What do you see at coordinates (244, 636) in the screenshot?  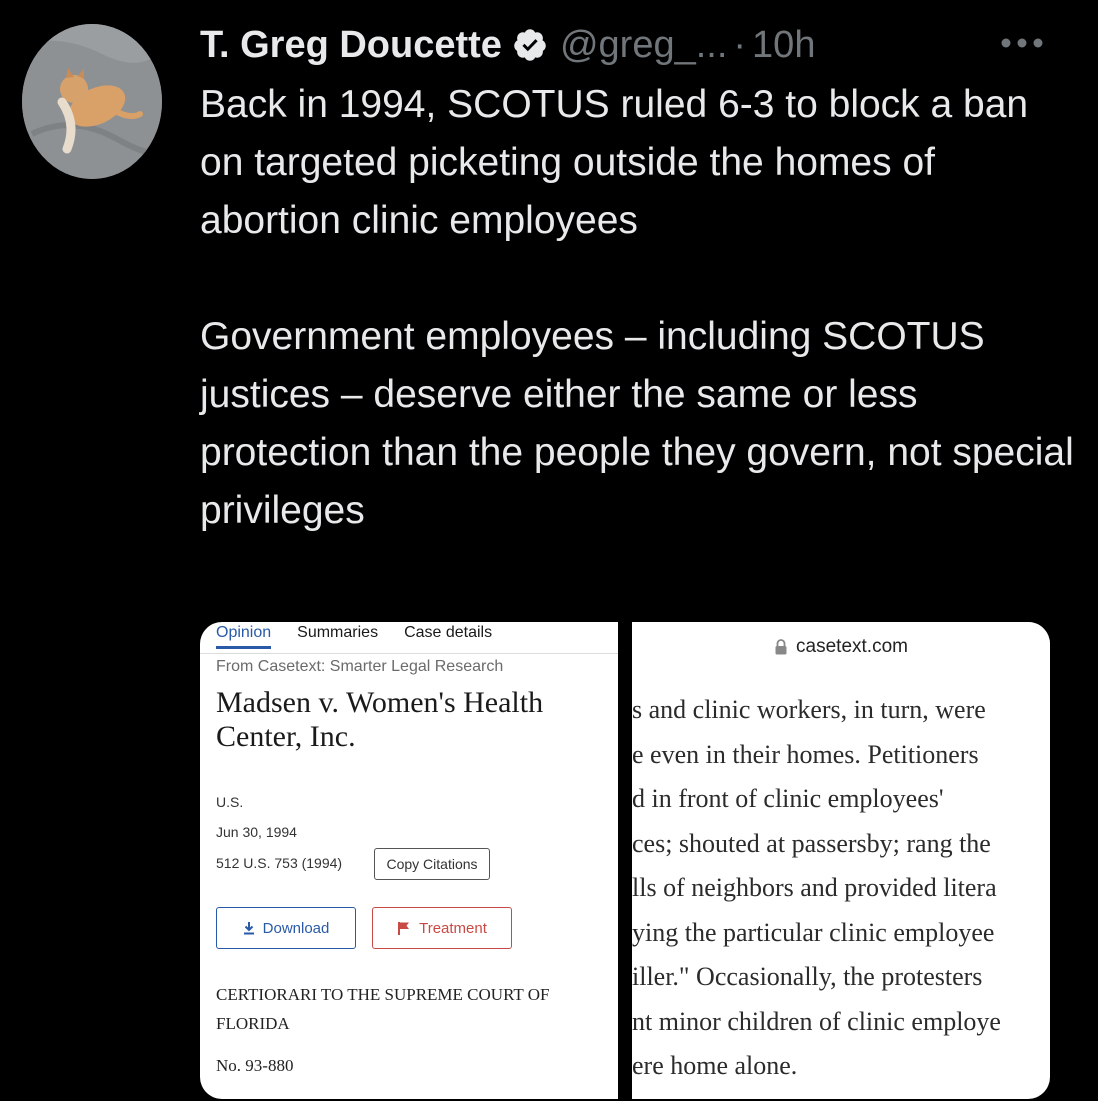 I see `tab-opinion: Opinion` at bounding box center [244, 636].